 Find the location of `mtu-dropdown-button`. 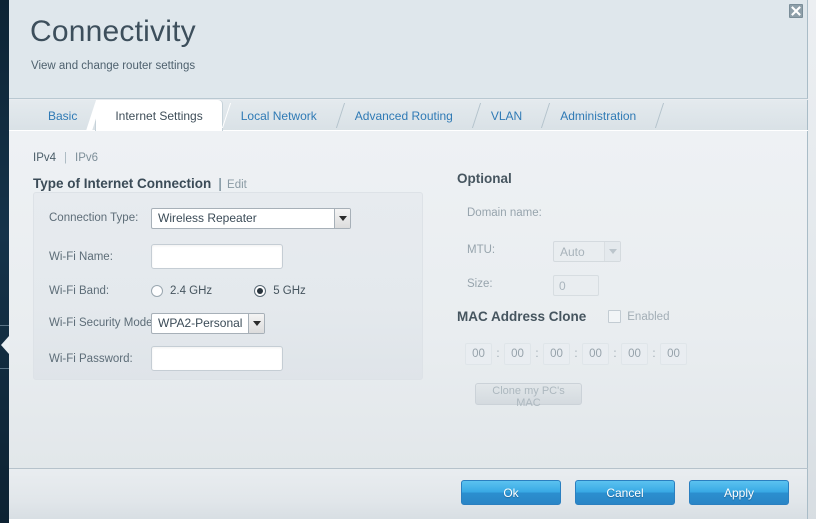

mtu-dropdown-button is located at coordinates (612, 251).